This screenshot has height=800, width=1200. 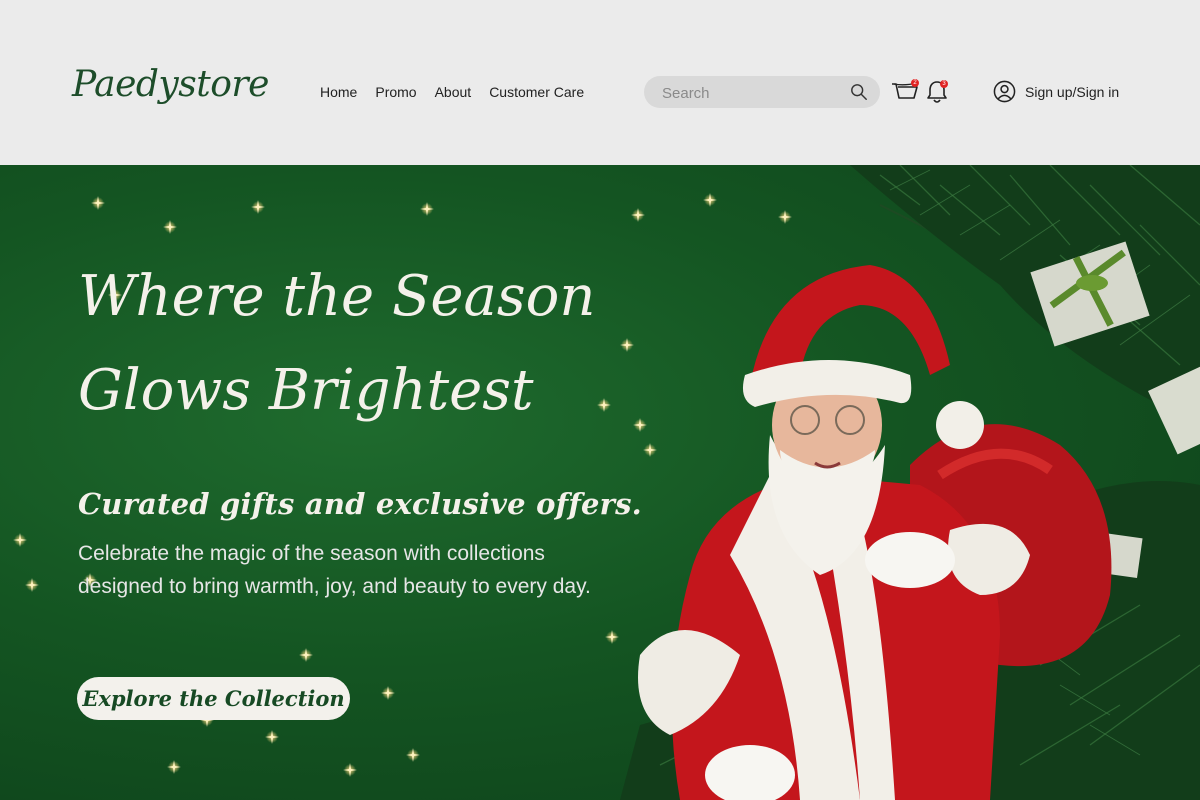 I want to click on nav-home: Home, so click(x=338, y=92).